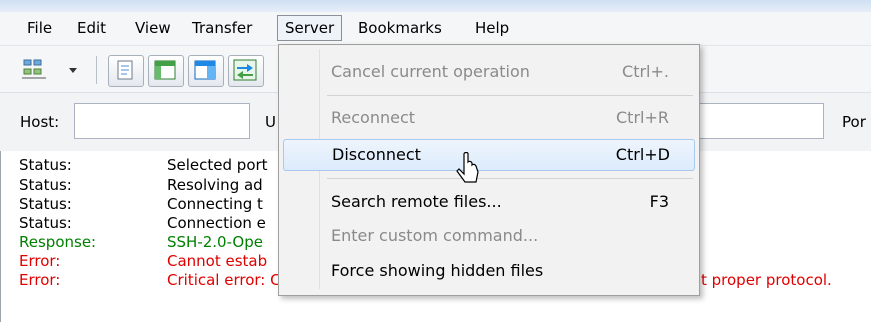 This screenshot has width=871, height=322. What do you see at coordinates (215, 185) in the screenshot?
I see `log-message: Resolving ad` at bounding box center [215, 185].